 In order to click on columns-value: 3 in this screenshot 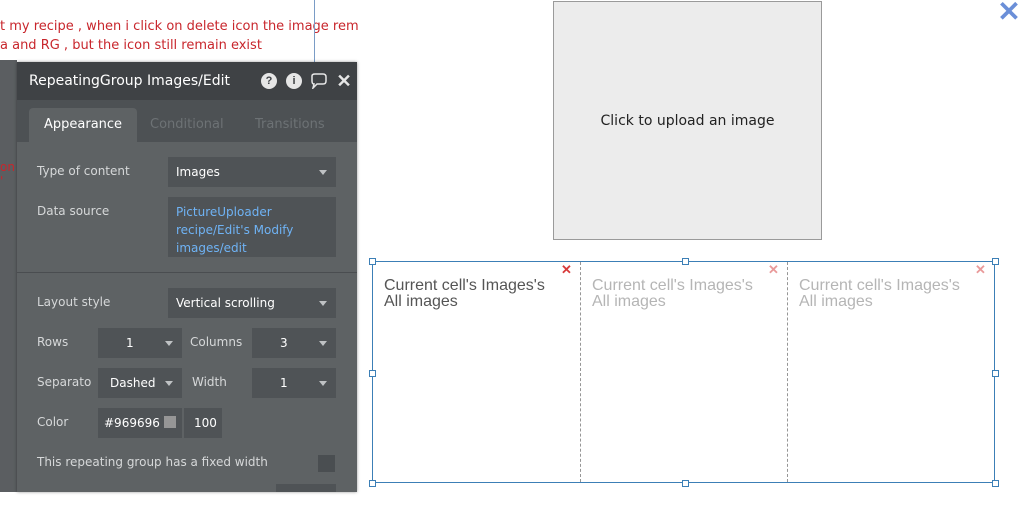, I will do `click(284, 343)`.